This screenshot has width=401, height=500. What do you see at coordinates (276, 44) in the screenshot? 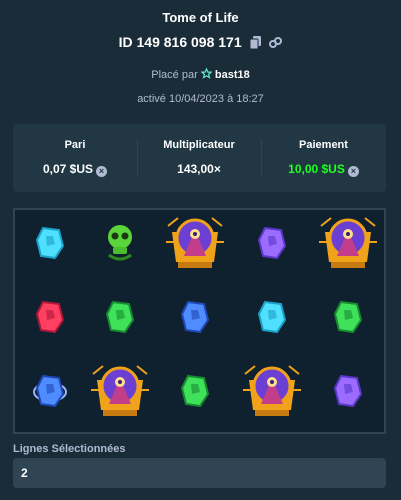
I see `link-icon` at bounding box center [276, 44].